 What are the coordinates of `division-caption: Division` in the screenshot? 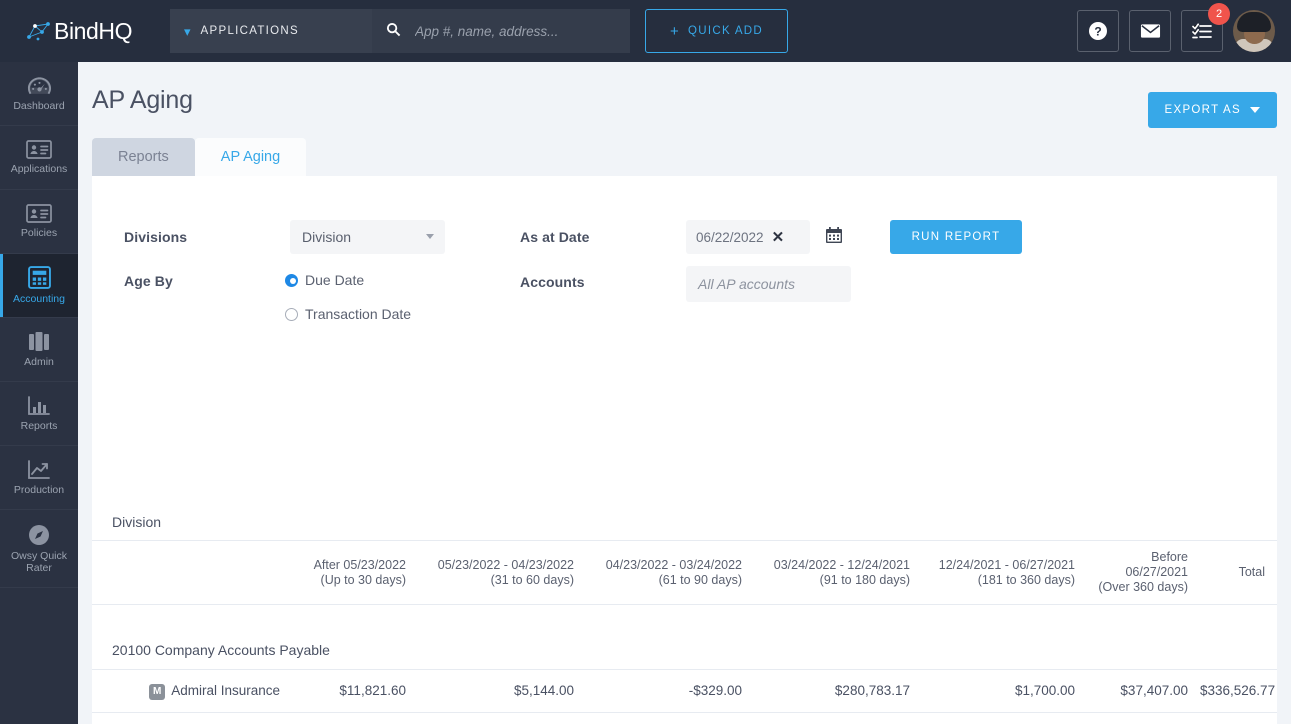 It's located at (137, 522).